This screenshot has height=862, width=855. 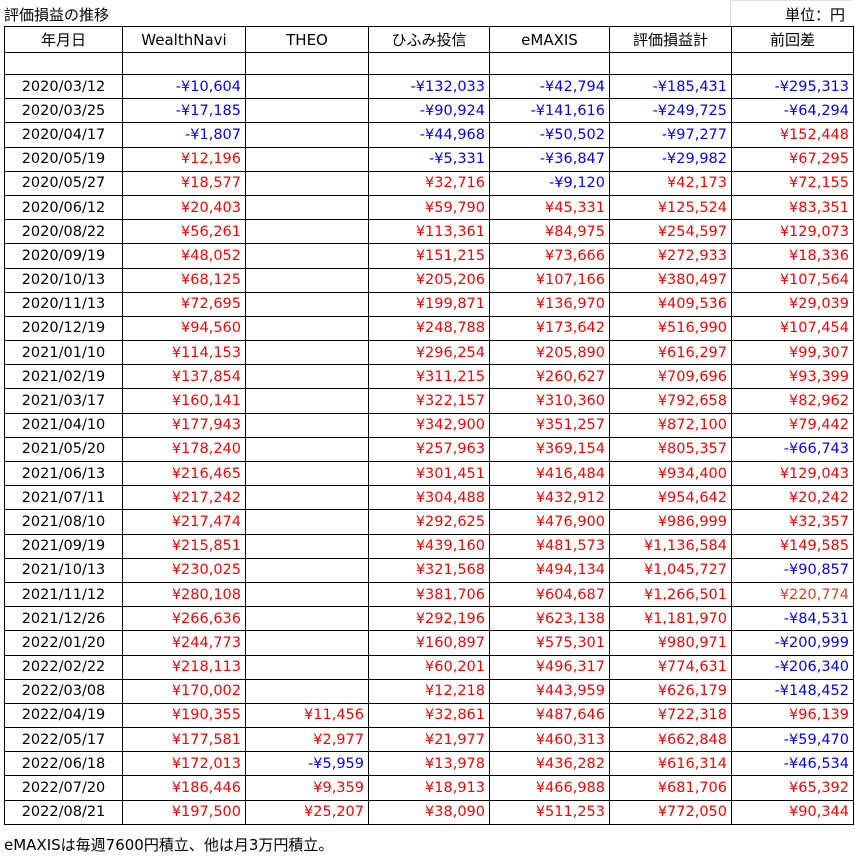 What do you see at coordinates (63, 159) in the screenshot?
I see `date-cell: 2020/05/19` at bounding box center [63, 159].